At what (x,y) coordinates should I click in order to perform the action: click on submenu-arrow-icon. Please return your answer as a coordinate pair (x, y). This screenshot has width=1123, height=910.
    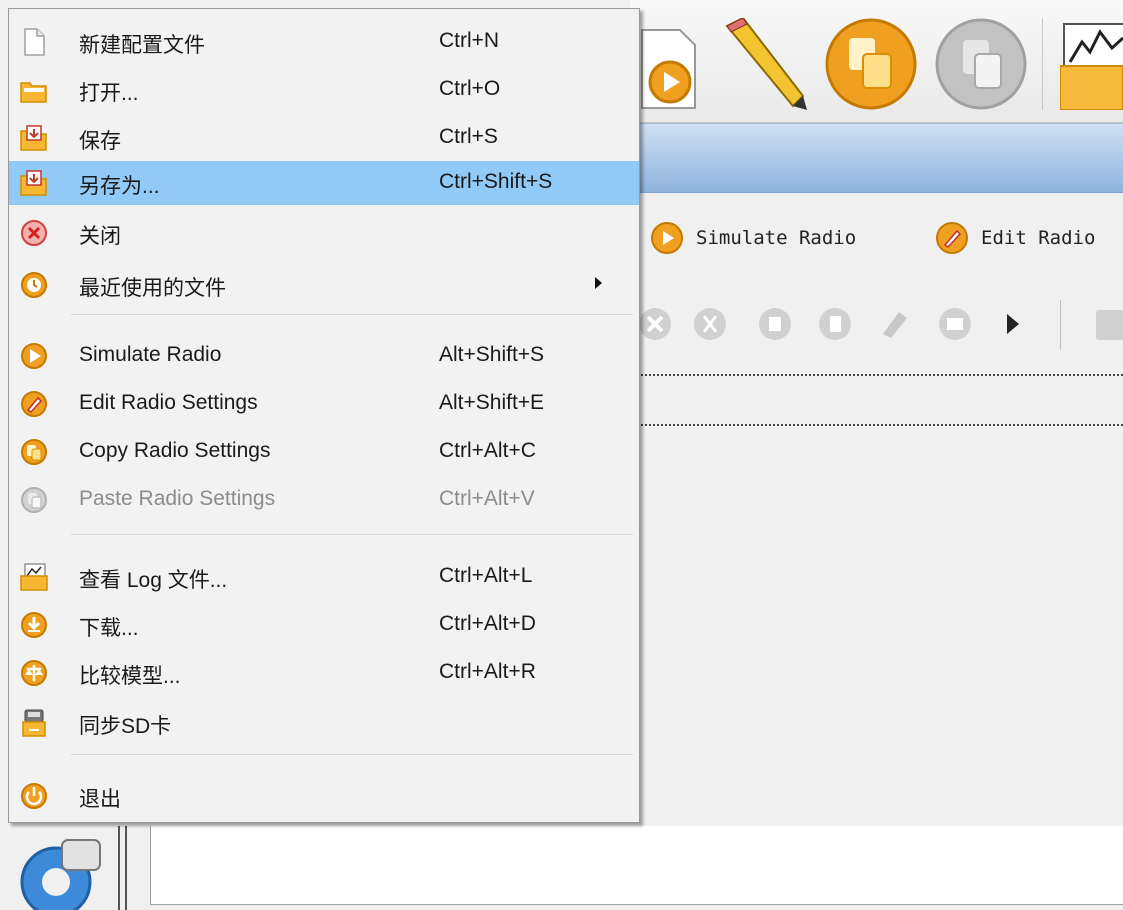
    Looking at the image, I should click on (598, 283).